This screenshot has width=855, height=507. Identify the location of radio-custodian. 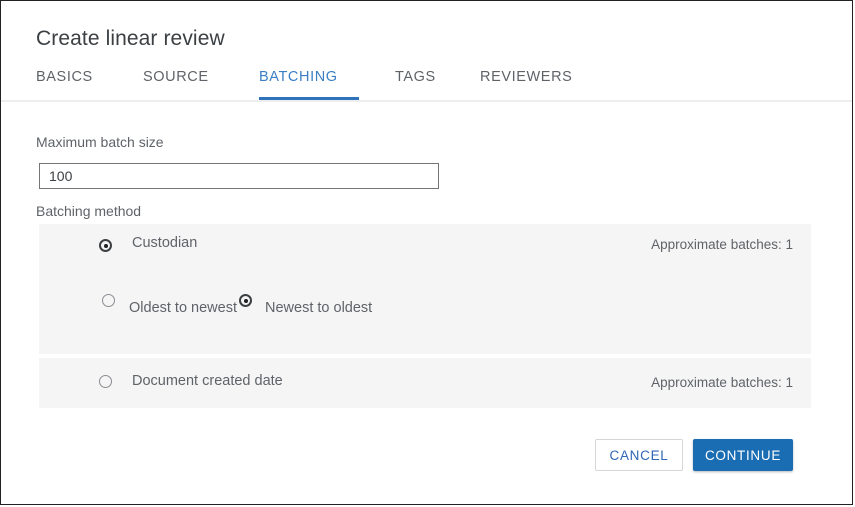
(105, 245).